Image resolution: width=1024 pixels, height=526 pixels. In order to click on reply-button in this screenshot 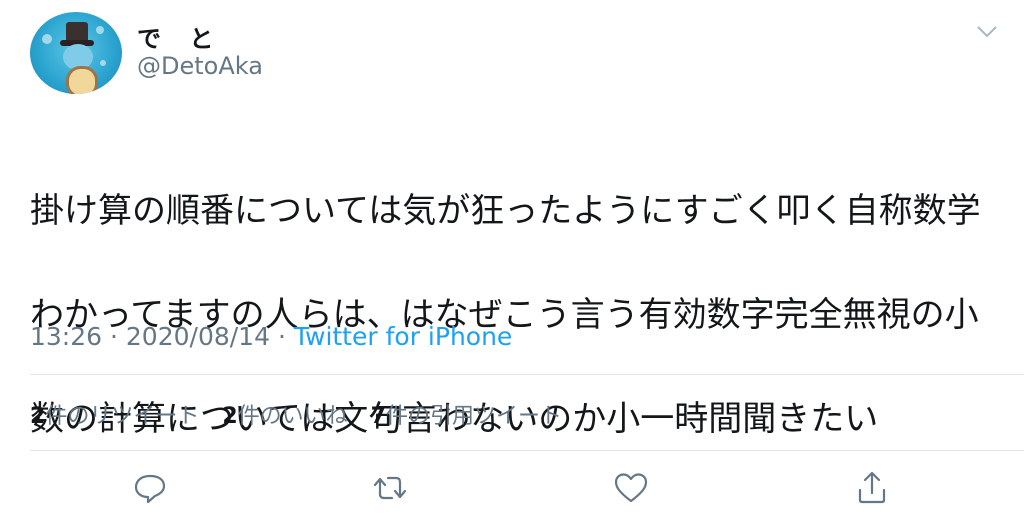, I will do `click(150, 488)`.